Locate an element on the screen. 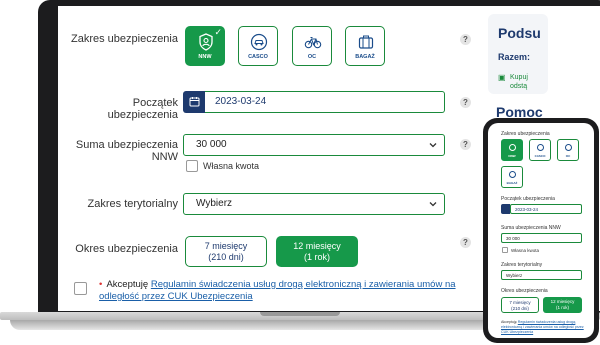  phone-period-7-months: 7 miesięcy (210 dni) is located at coordinates (520, 305).